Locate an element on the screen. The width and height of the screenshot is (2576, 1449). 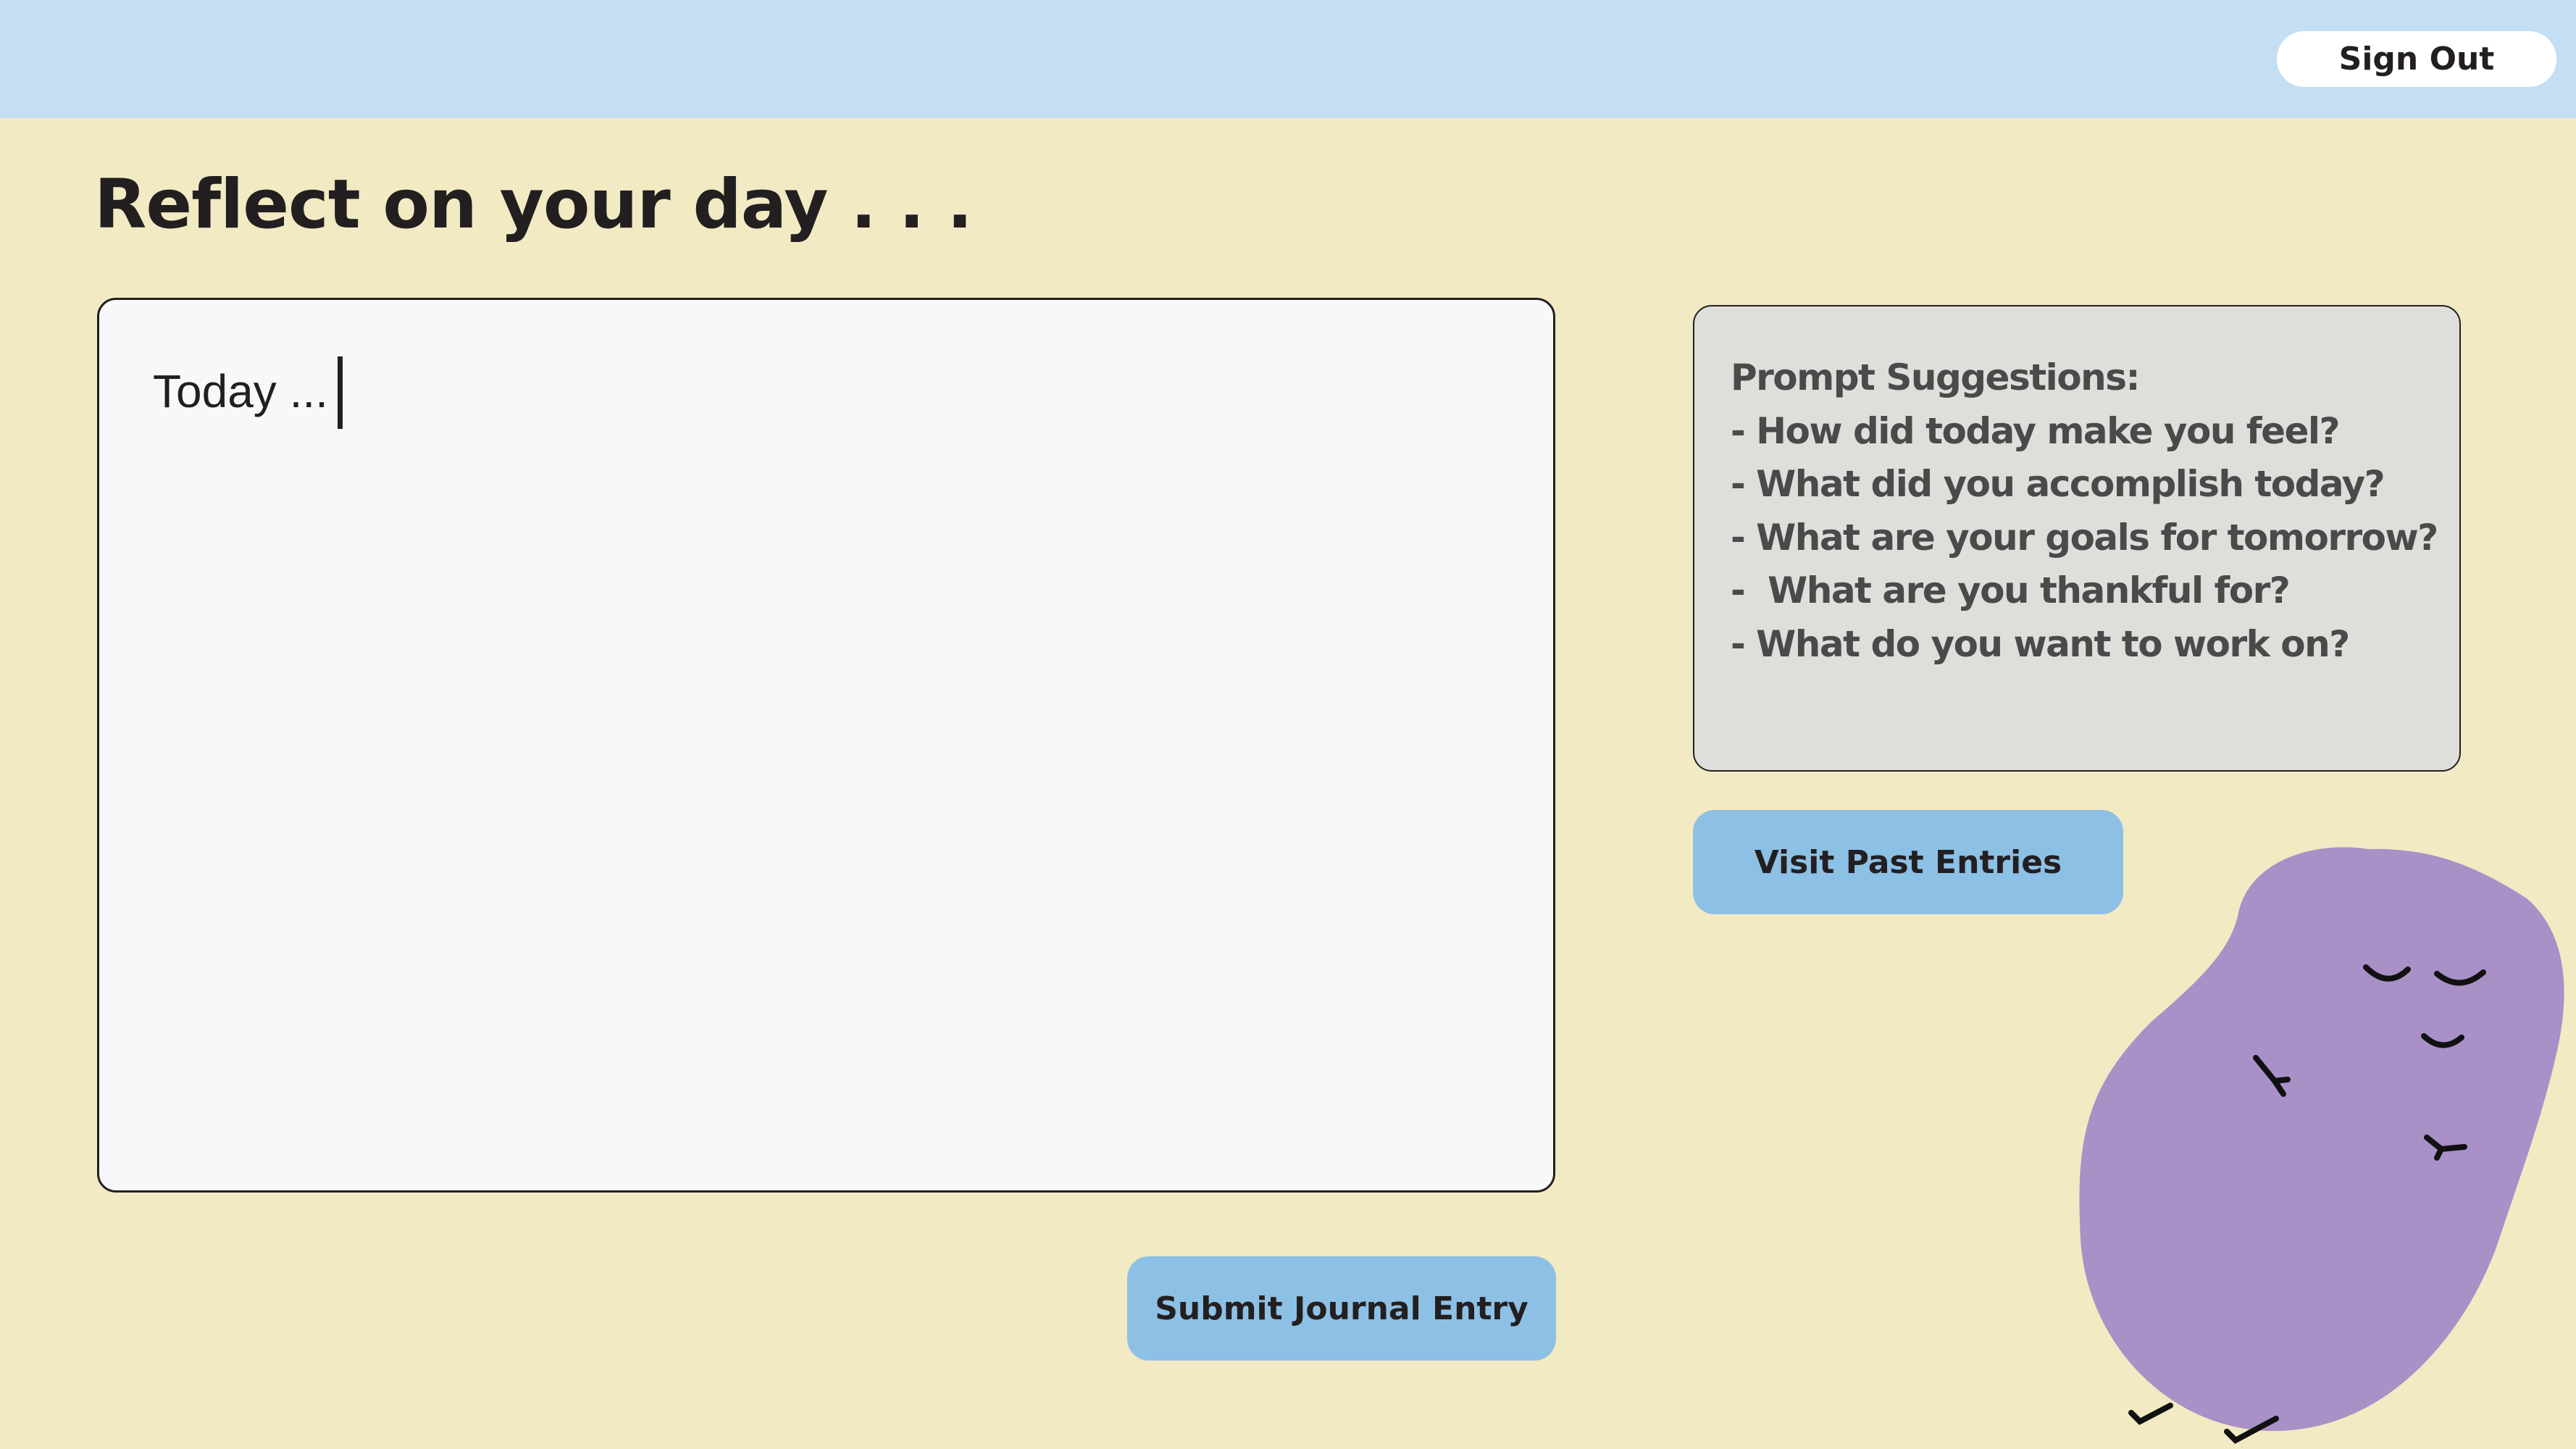
prompt-item: - What do you want to work on? is located at coordinates (2041, 644).